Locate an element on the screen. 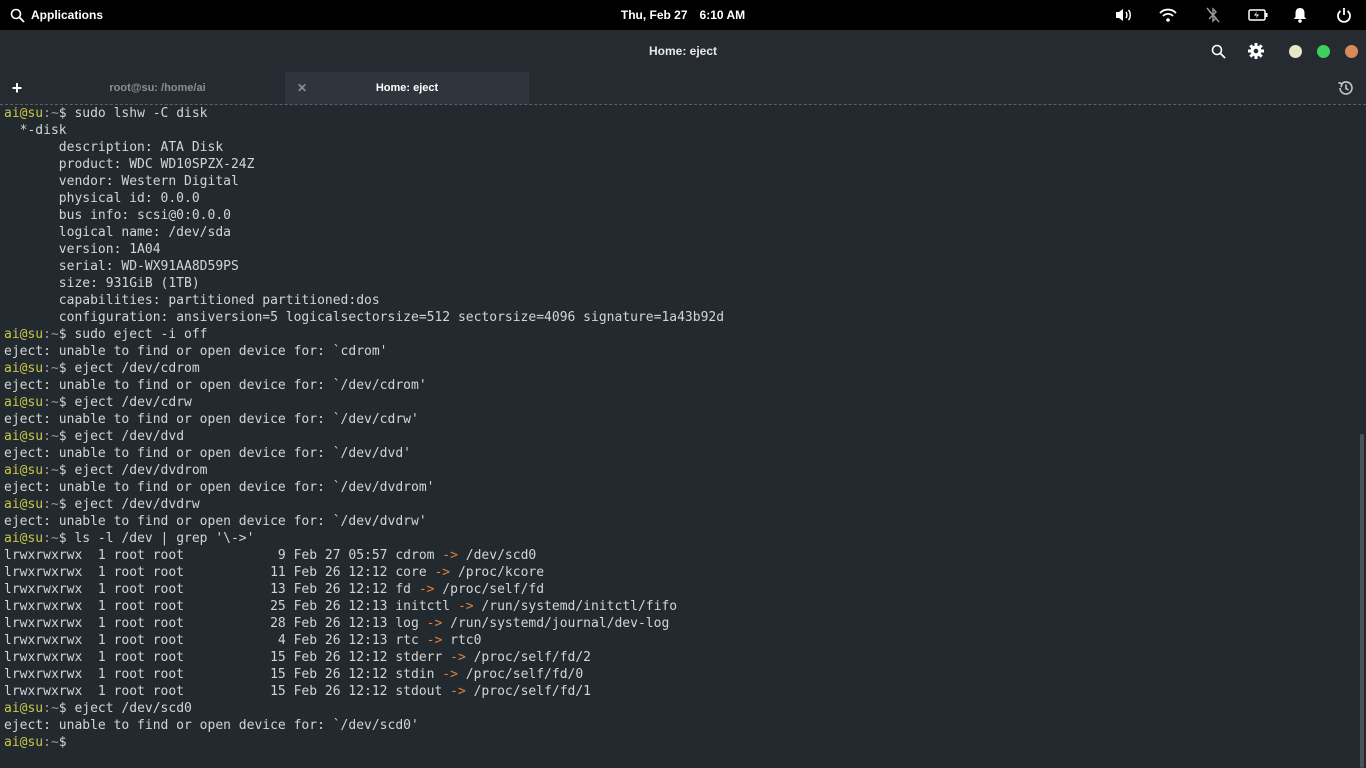  command-text: eject /dev/dvdrom is located at coordinates (137, 470).